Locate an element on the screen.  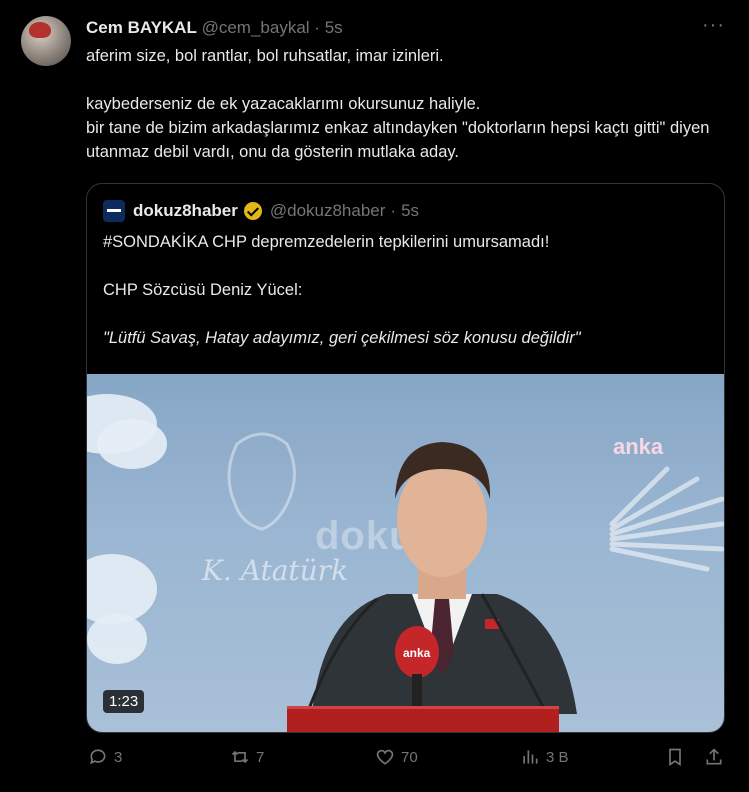
video-duration: 1:23 is located at coordinates (124, 701).